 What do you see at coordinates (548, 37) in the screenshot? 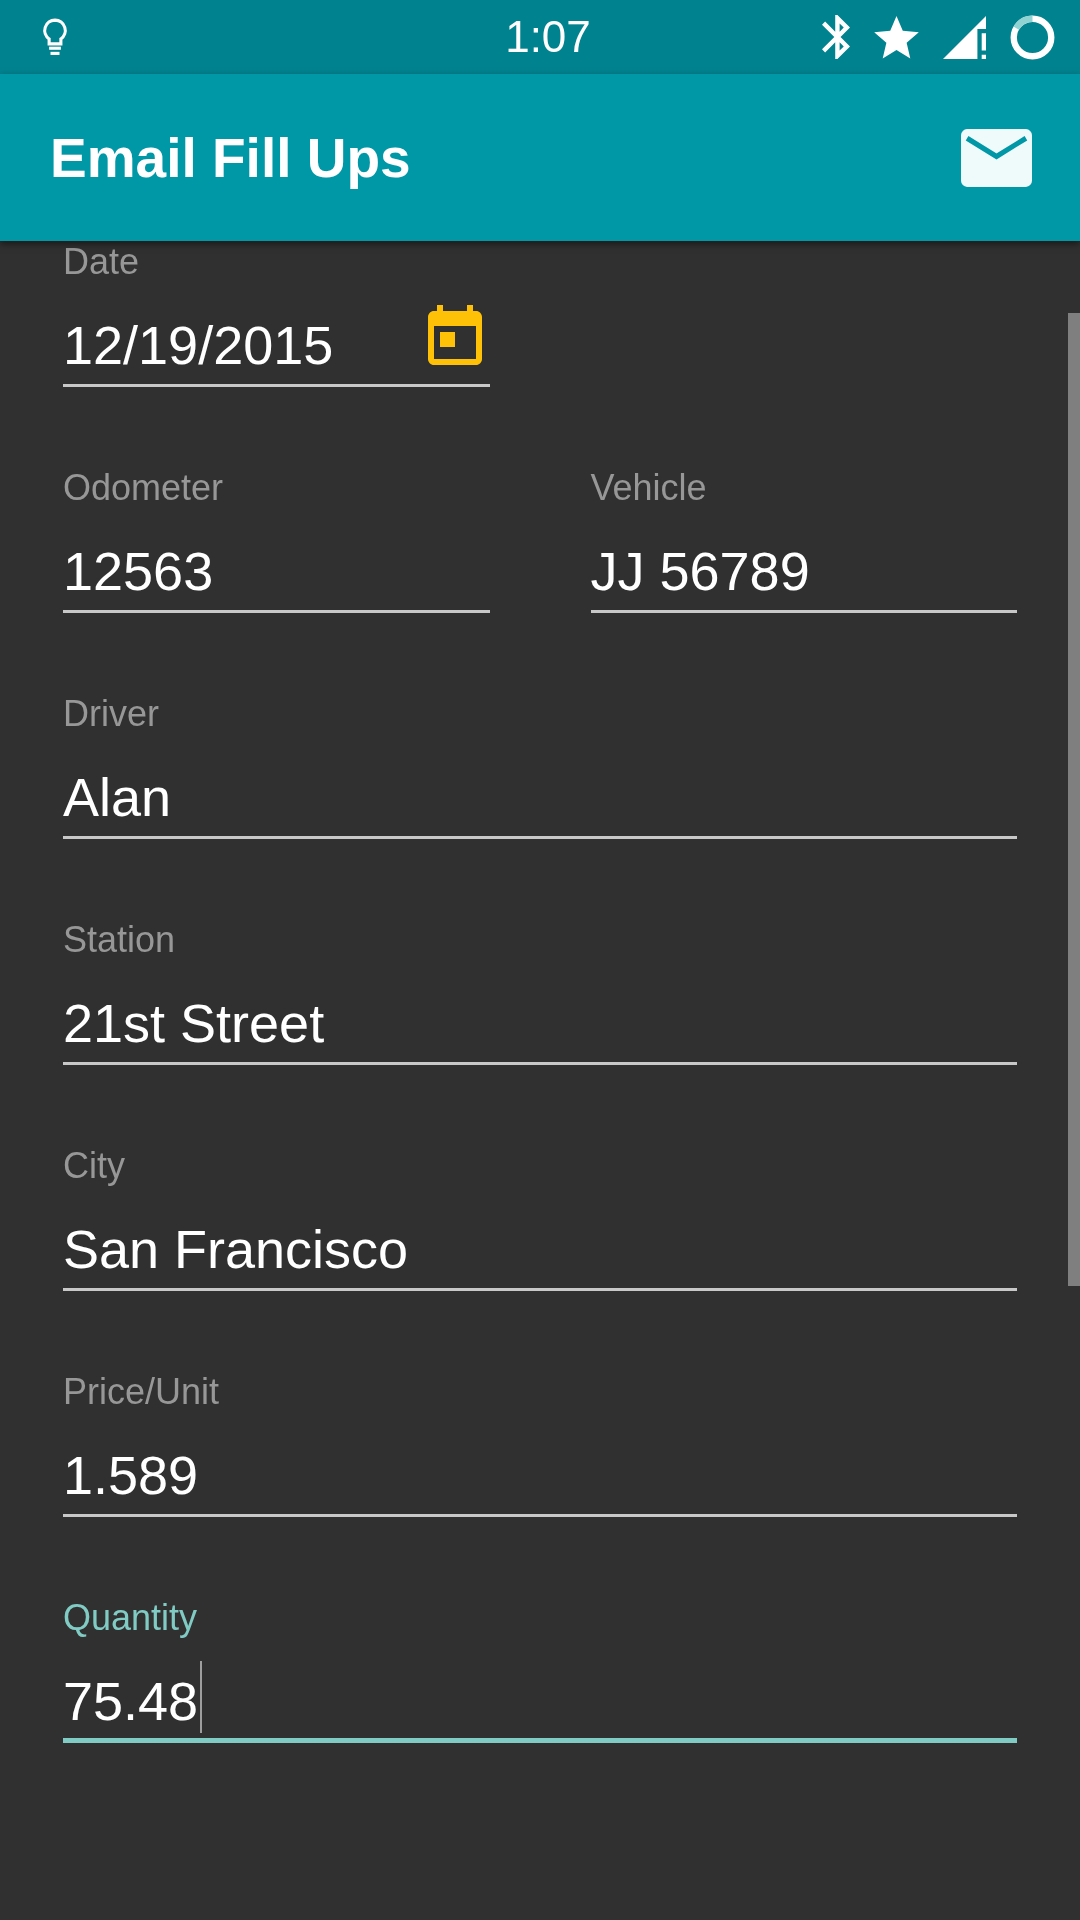
I see `status-time: 1:07` at bounding box center [548, 37].